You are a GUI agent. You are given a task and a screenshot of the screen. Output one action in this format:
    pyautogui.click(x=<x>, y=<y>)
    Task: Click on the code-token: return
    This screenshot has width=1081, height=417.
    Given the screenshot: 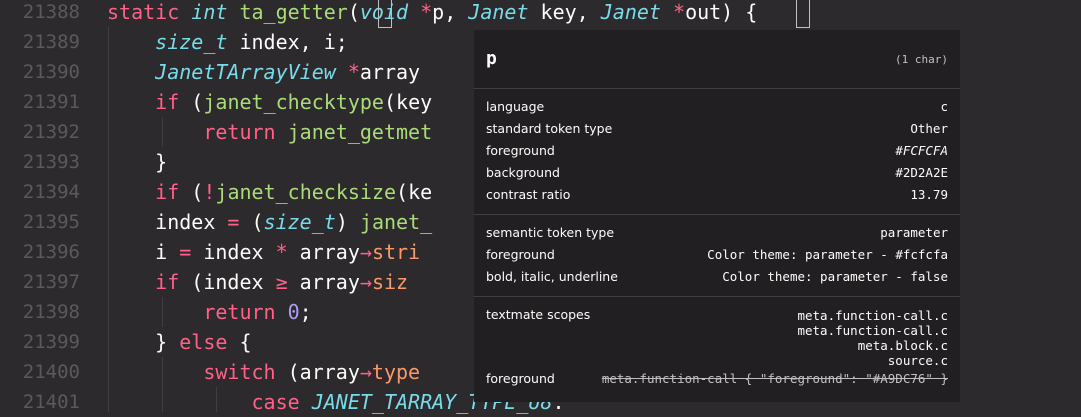 What is the action you would take?
    pyautogui.click(x=239, y=312)
    